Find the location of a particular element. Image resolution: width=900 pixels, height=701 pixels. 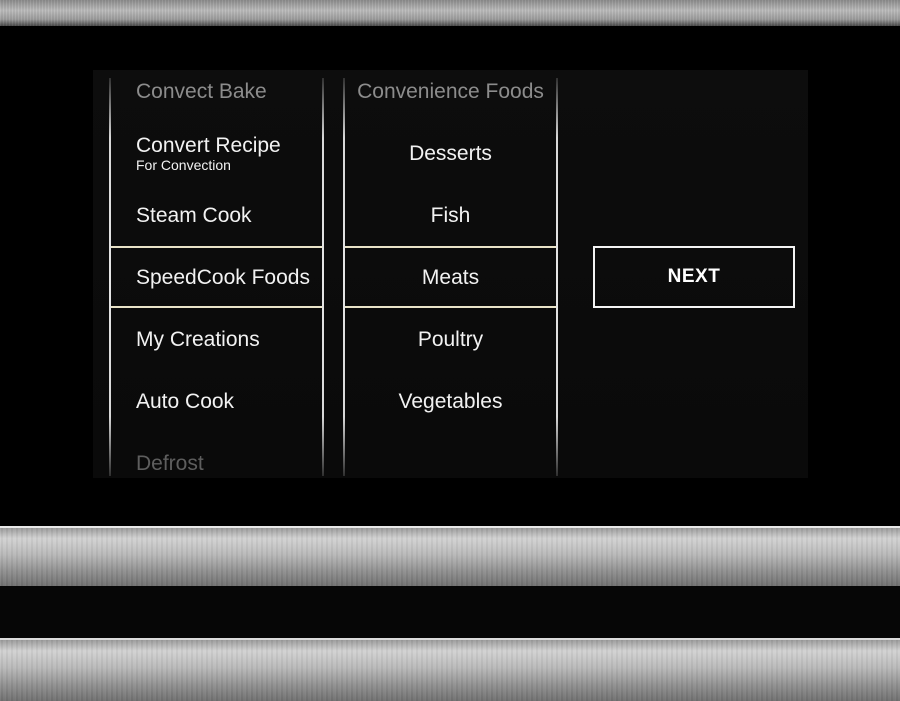

oven-handle-trim is located at coordinates (450, 556).